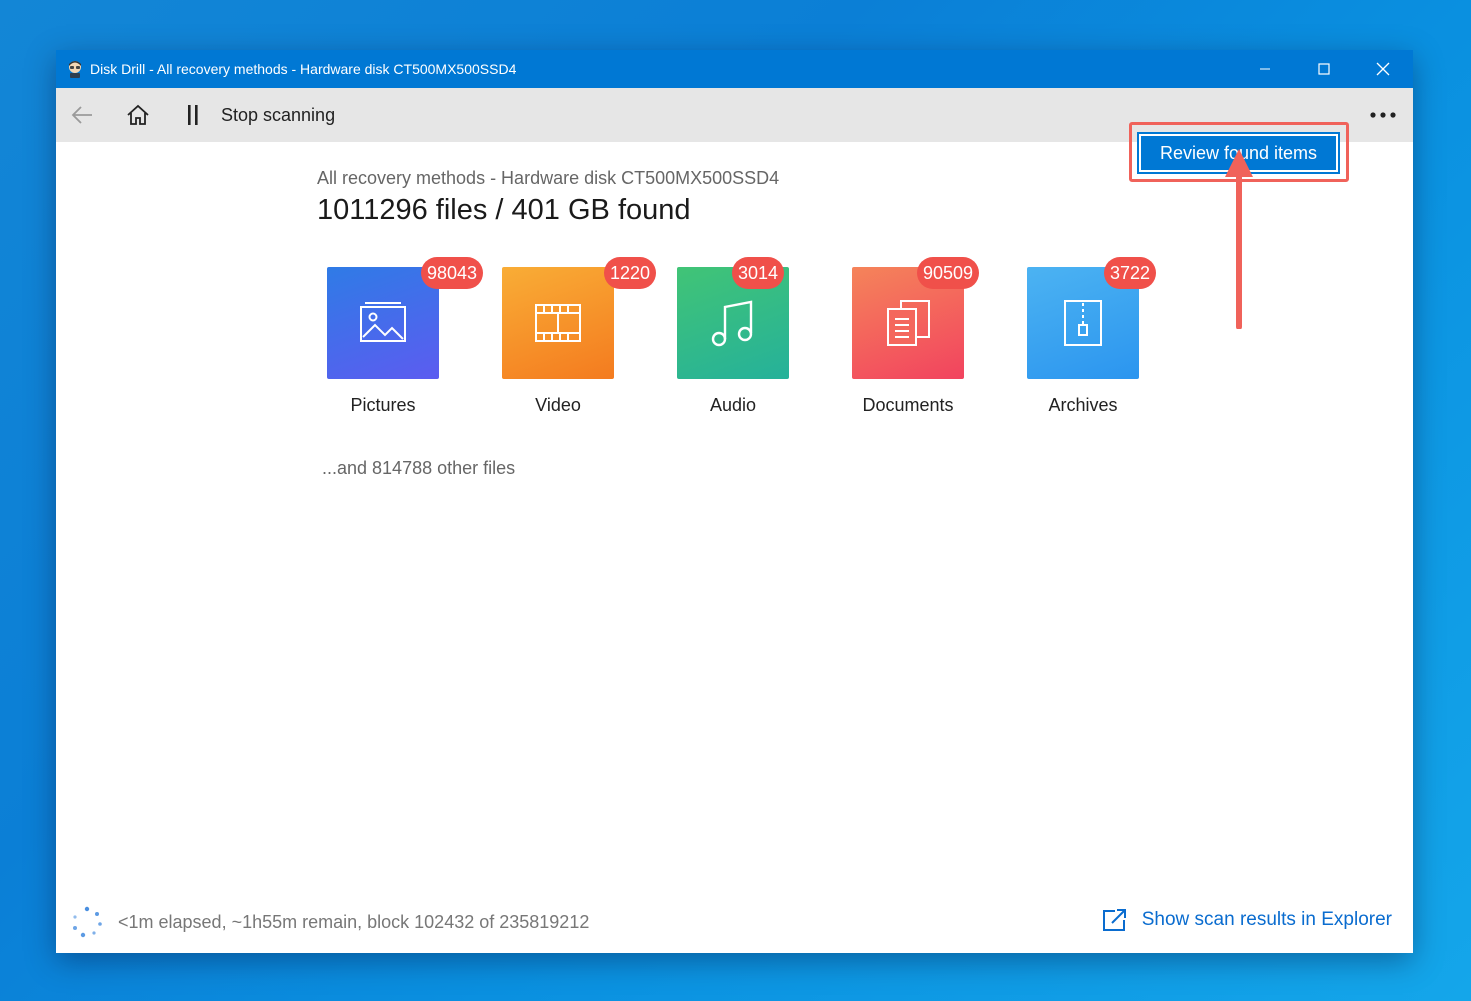 The height and width of the screenshot is (1001, 1471). I want to click on close-button, so click(1382, 69).